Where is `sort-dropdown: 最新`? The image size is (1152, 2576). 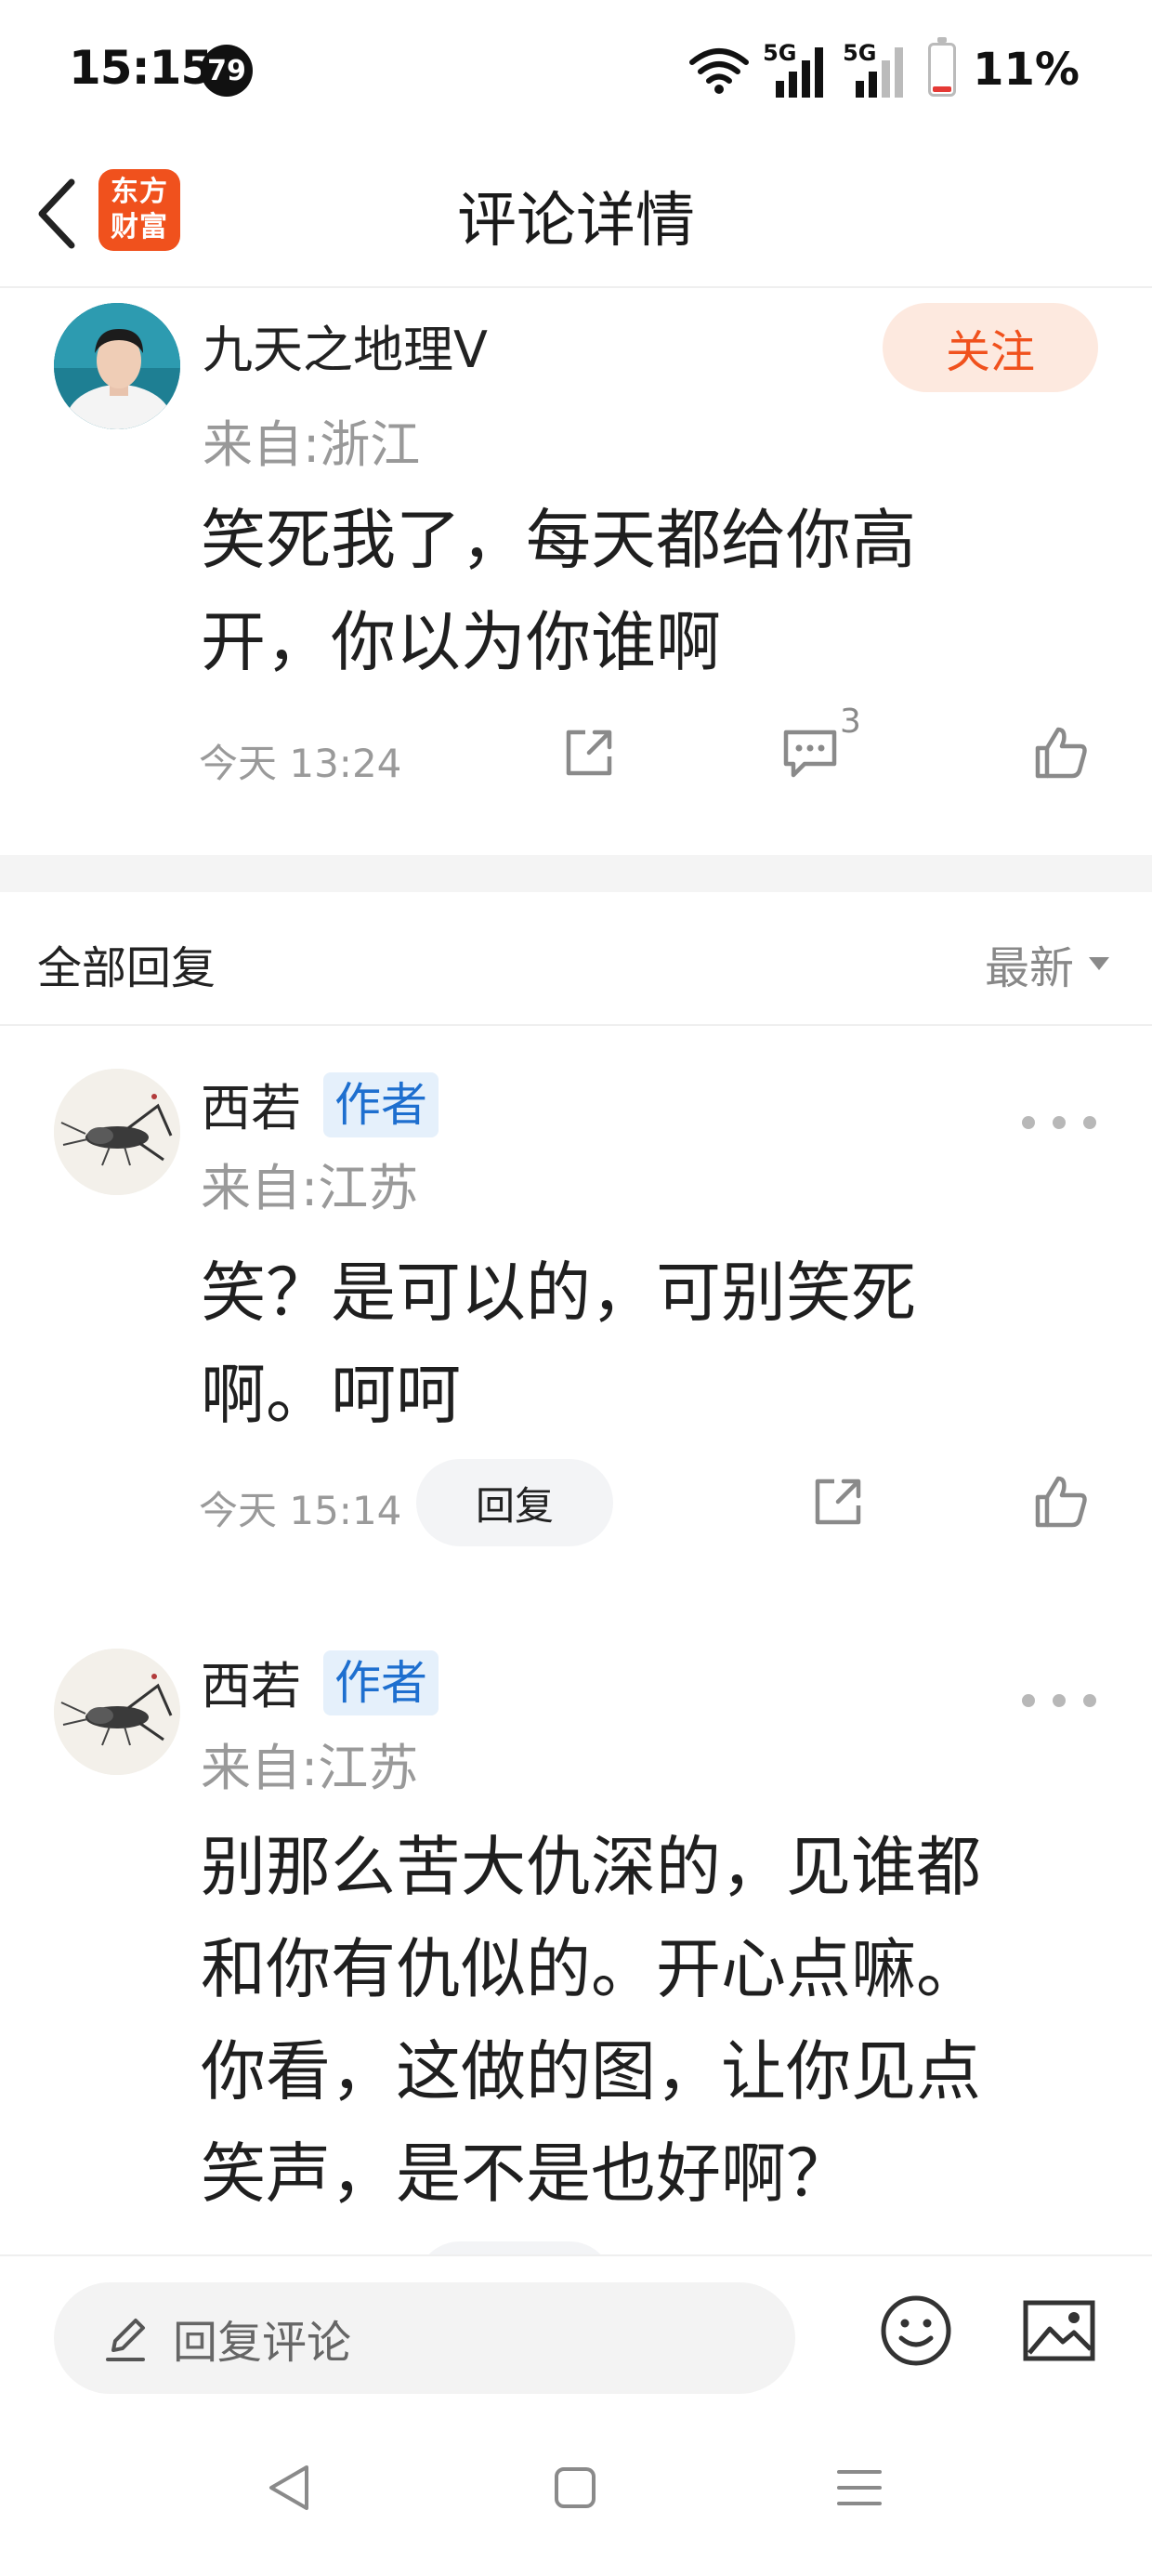
sort-dropdown: 最新 is located at coordinates (1048, 963).